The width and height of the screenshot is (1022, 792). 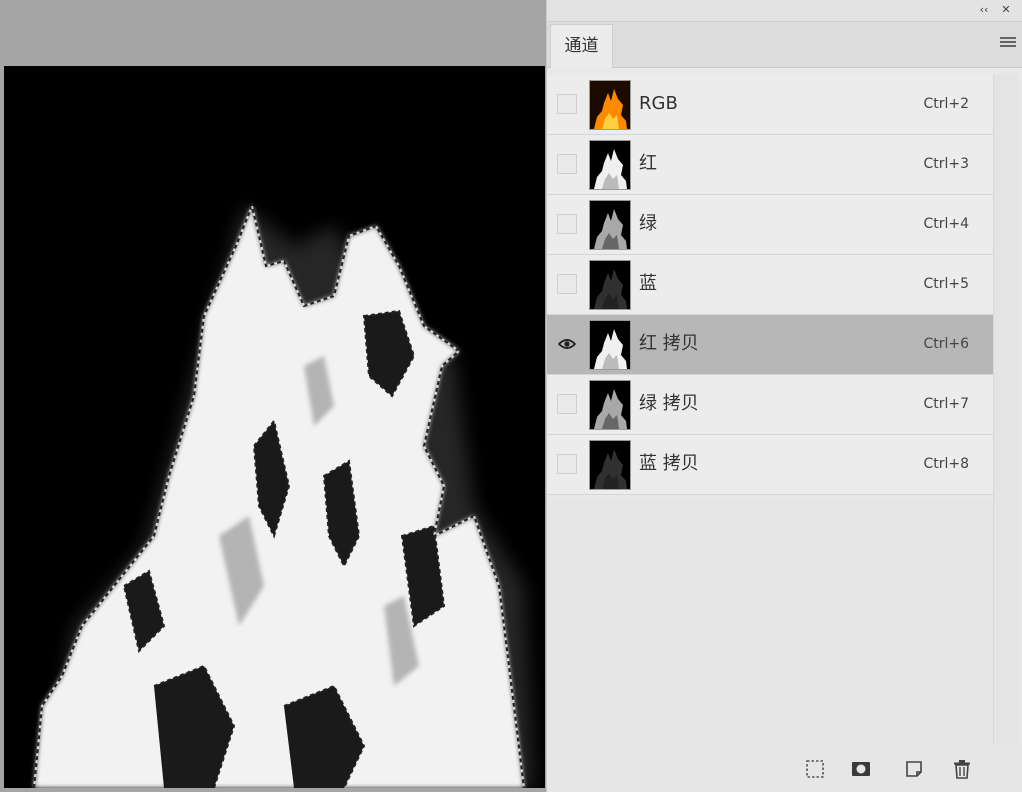 I want to click on tab-channels: 通道, so click(x=581, y=46).